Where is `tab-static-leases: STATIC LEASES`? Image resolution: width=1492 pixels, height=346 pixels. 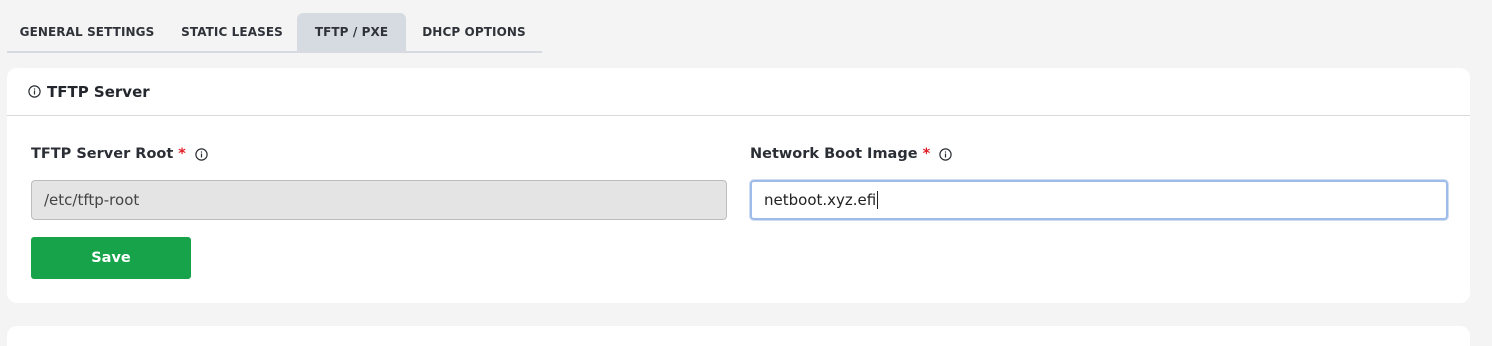
tab-static-leases: STATIC LEASES is located at coordinates (232, 32).